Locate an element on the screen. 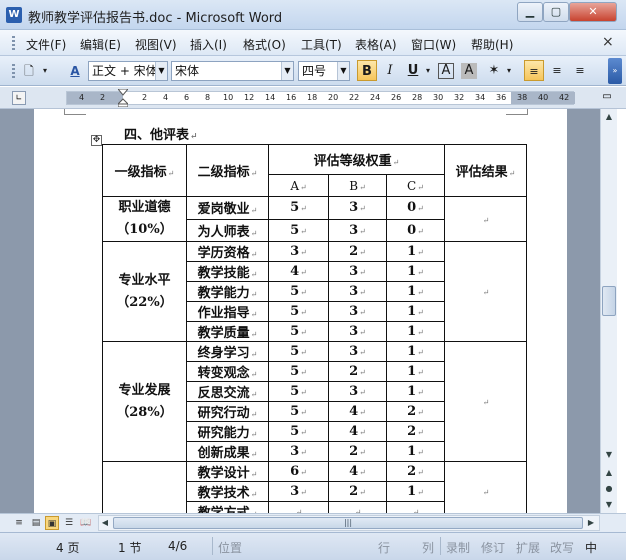 This screenshot has width=626, height=560. menu-format: 格式(O) is located at coordinates (264, 44).